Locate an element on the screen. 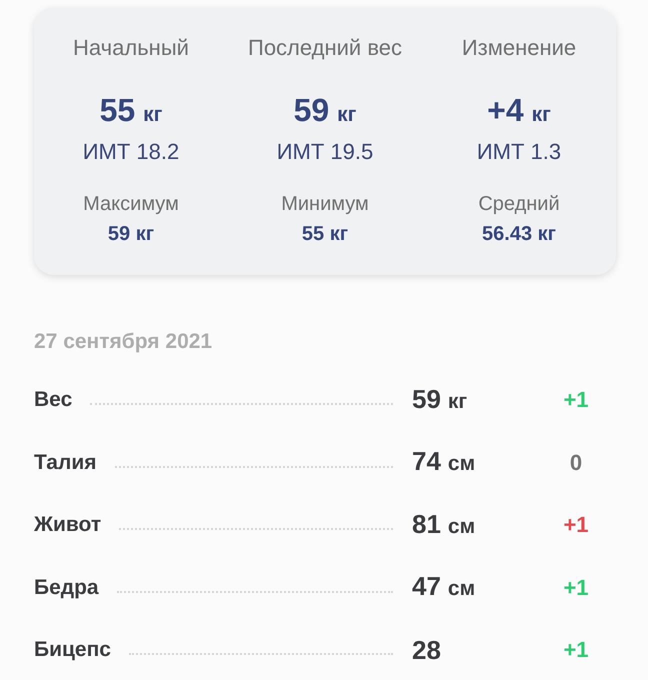 The image size is (648, 680). stat-value: 59 кг is located at coordinates (131, 234).